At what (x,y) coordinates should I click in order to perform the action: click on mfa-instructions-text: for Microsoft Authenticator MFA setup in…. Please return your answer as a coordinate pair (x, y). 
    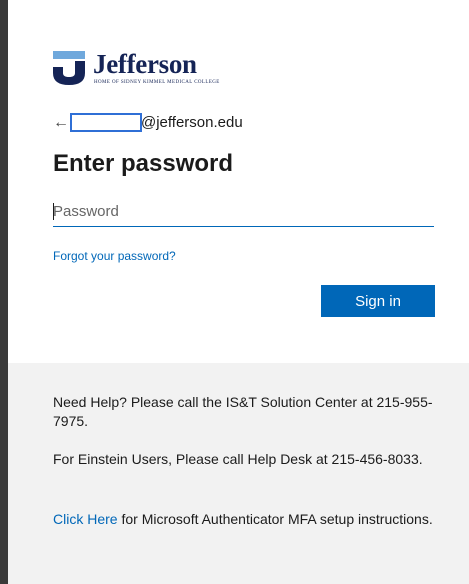
    Looking at the image, I should click on (275, 519).